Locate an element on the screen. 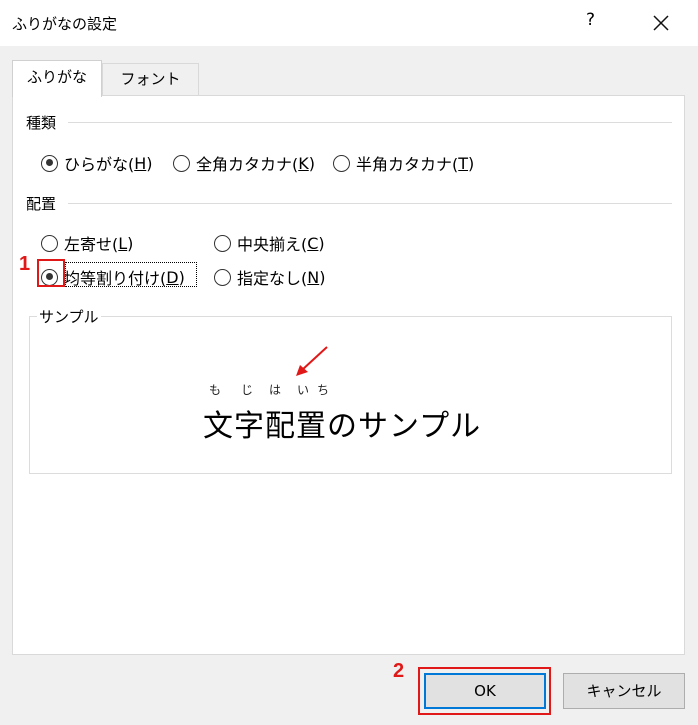  furigana-char: い is located at coordinates (303, 390).